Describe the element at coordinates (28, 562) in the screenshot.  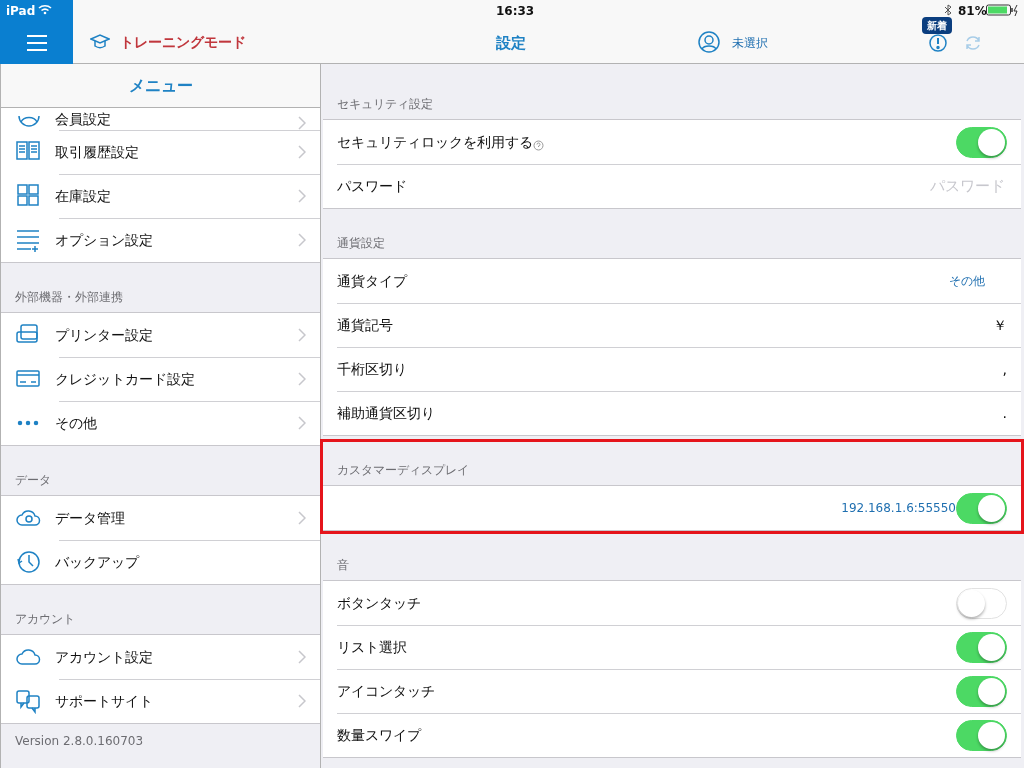
I see `clock-icon` at that location.